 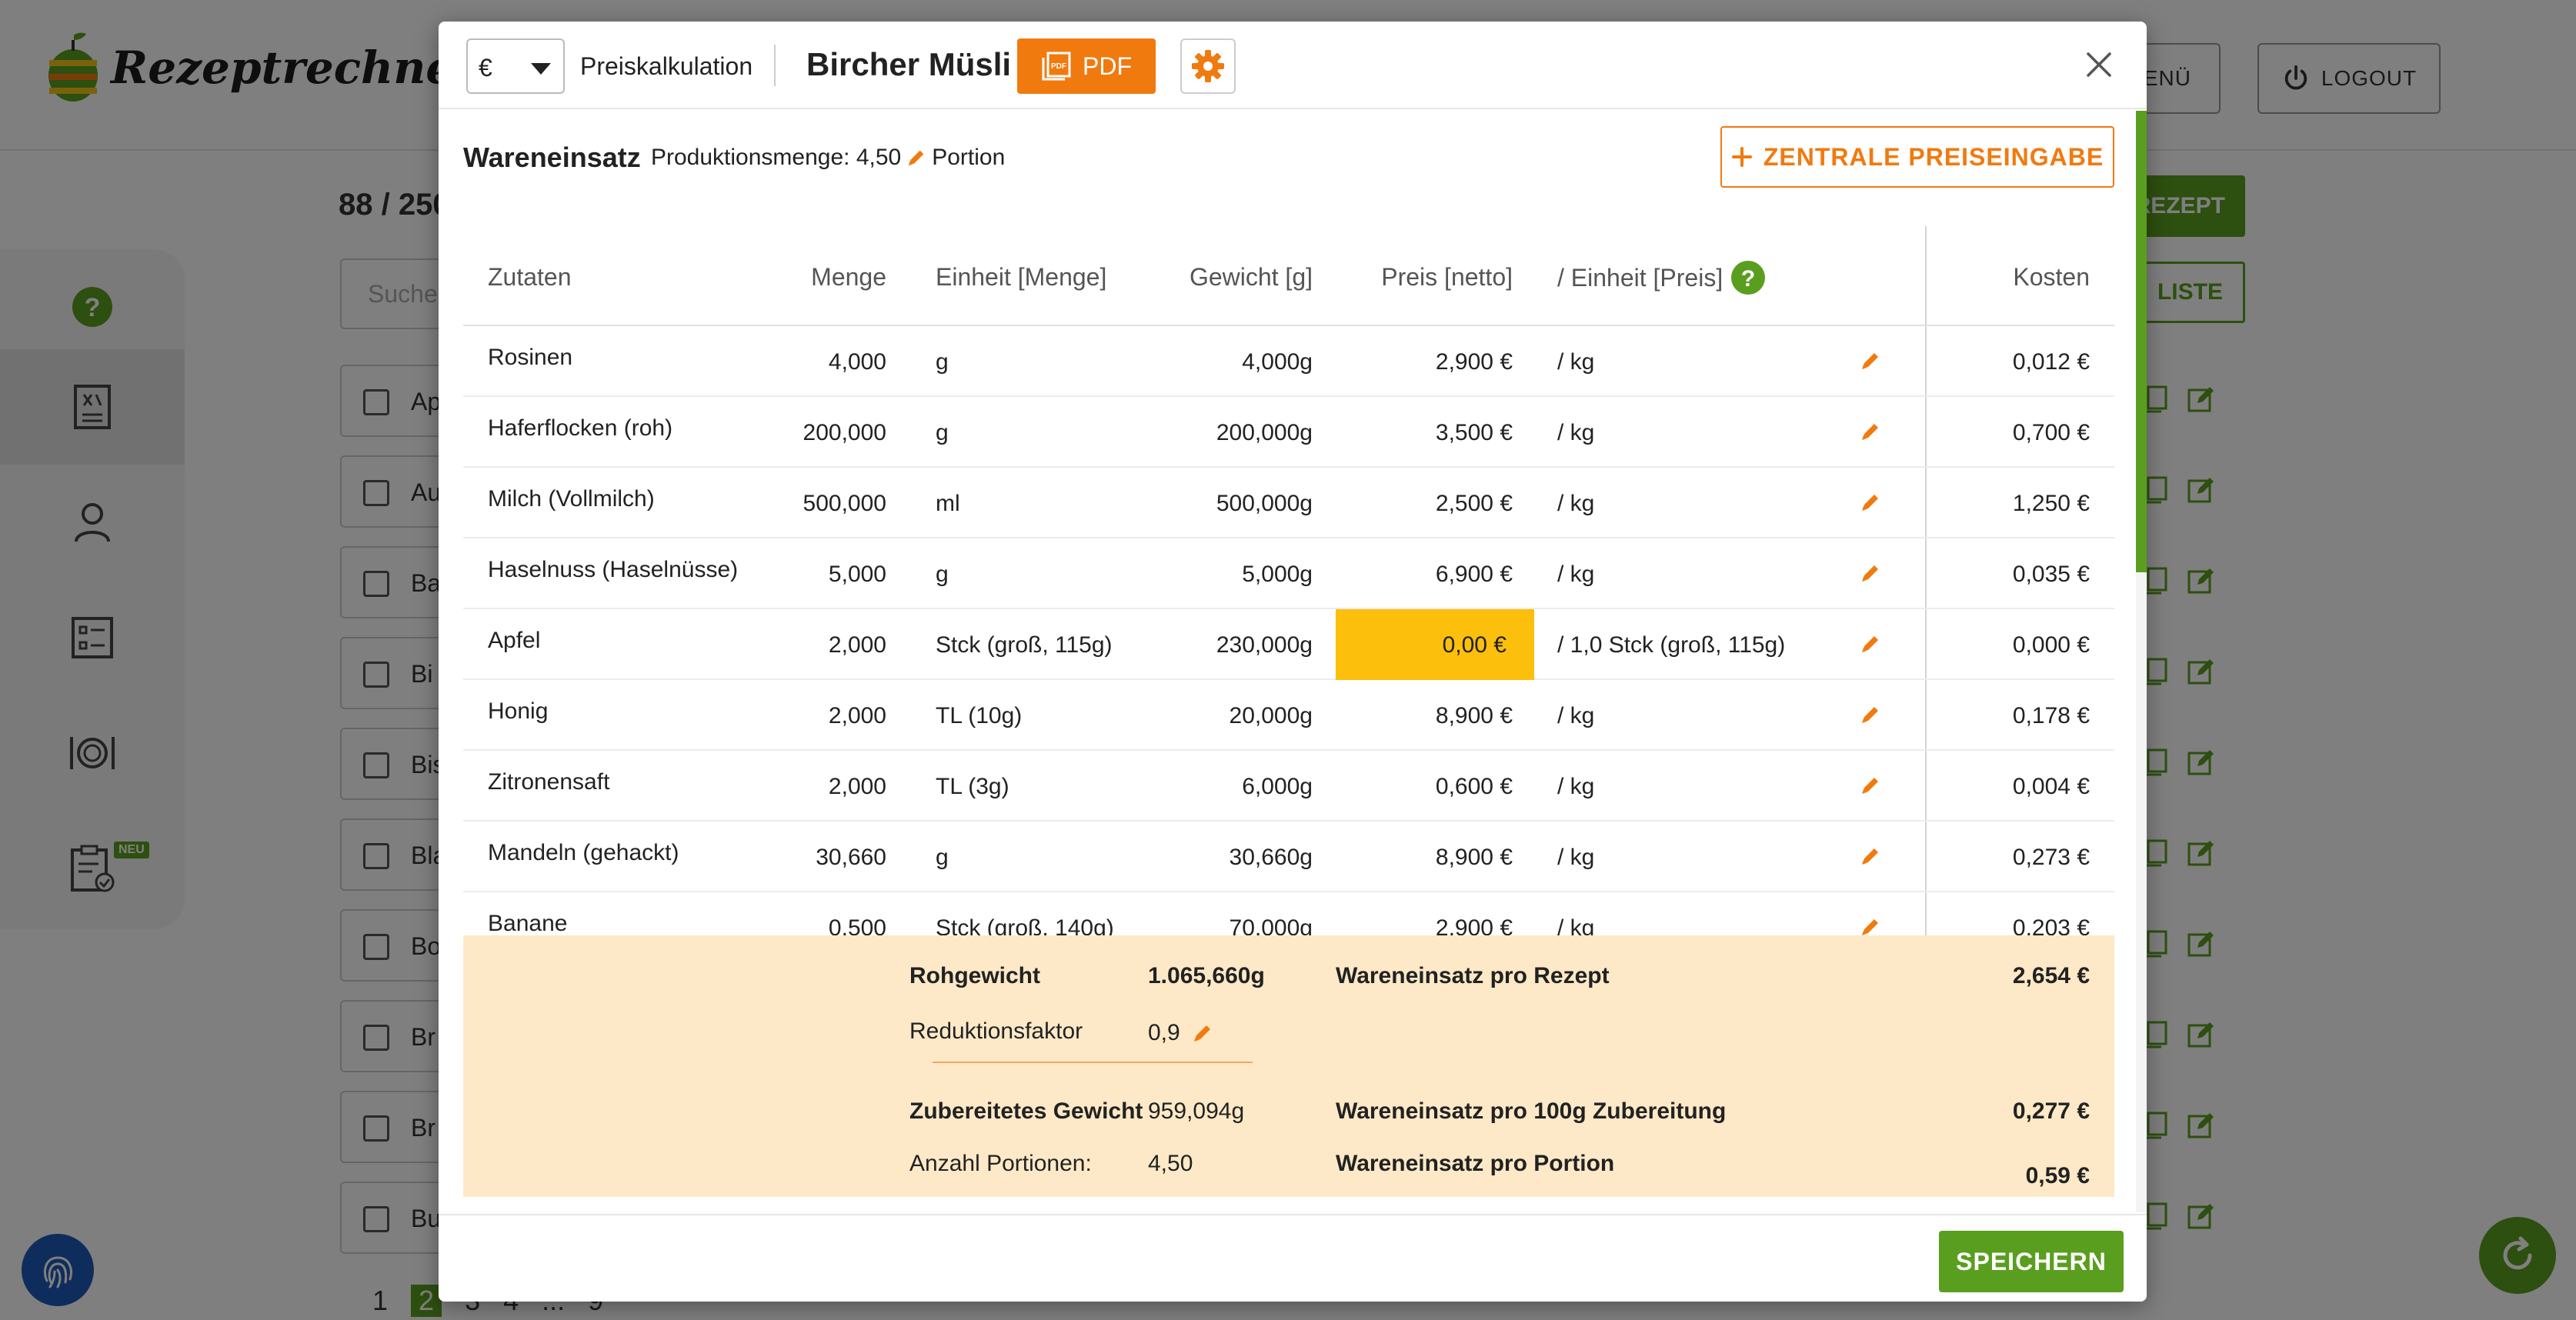 I want to click on gear-icon, so click(x=1208, y=66).